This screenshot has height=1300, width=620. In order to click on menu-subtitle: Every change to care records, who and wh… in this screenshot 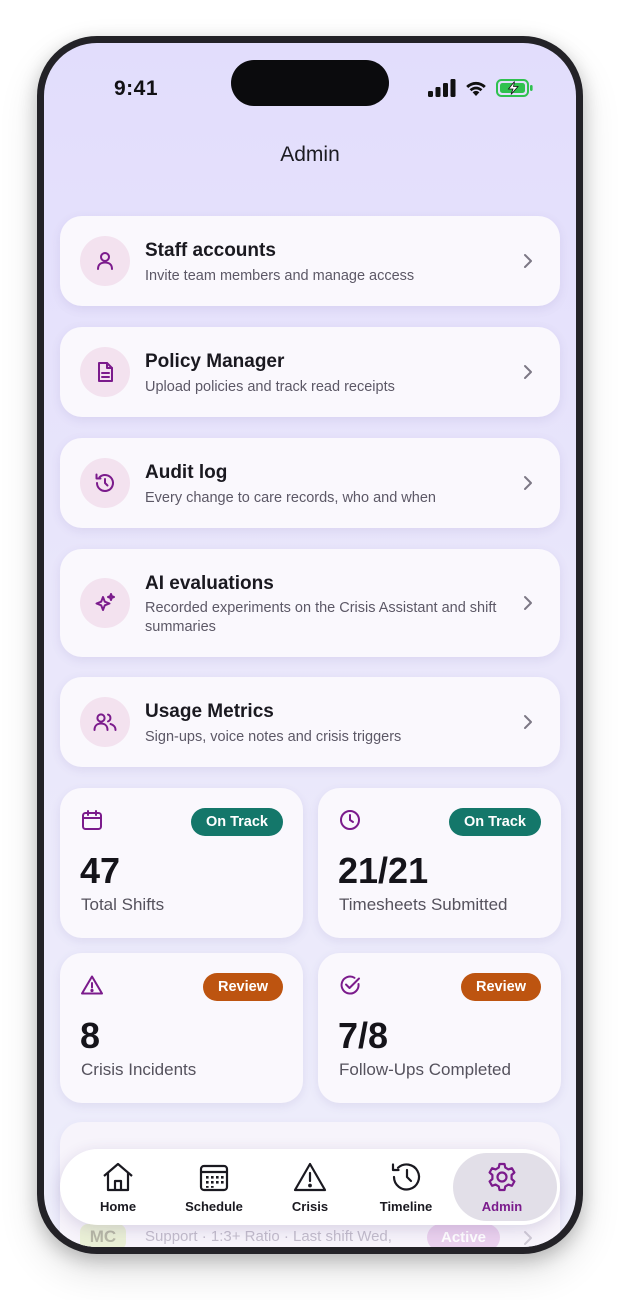, I will do `click(290, 498)`.